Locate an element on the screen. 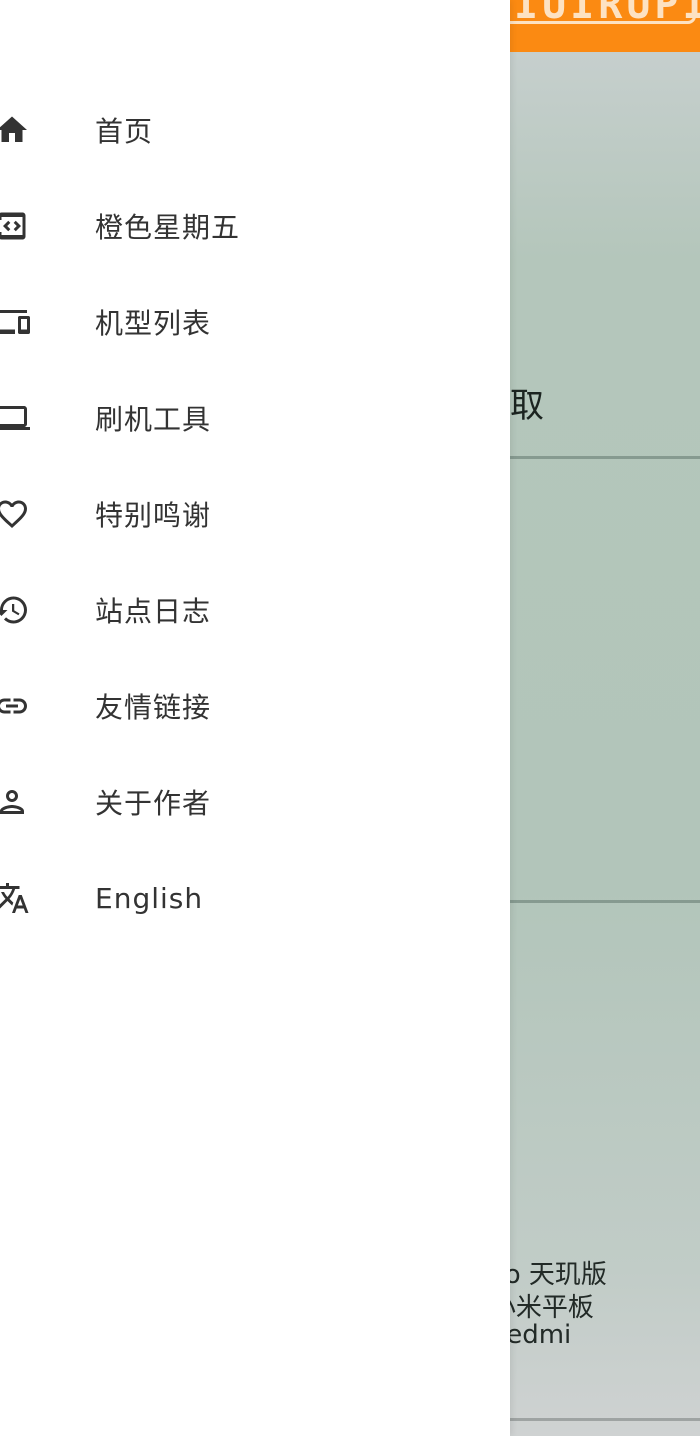 Image resolution: width=700 pixels, height=1436 pixels. heart-icon is located at coordinates (16, 514).